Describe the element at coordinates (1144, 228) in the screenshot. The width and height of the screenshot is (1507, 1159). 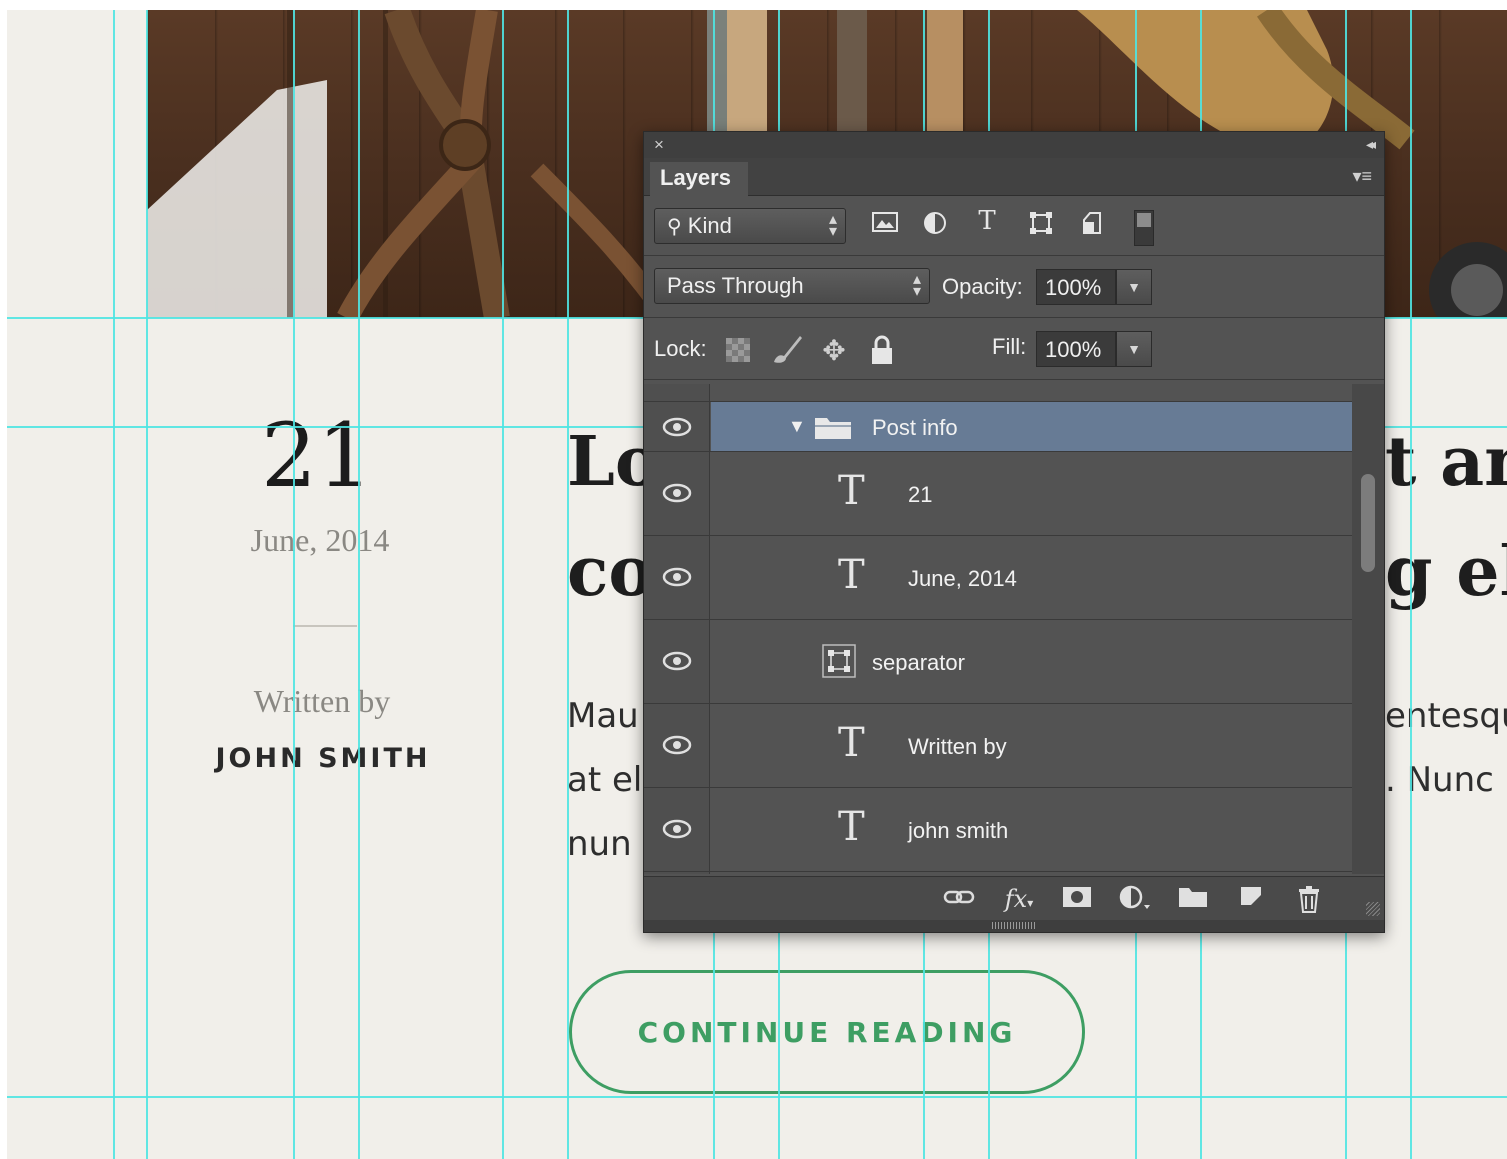
I see `filter-toggle` at that location.